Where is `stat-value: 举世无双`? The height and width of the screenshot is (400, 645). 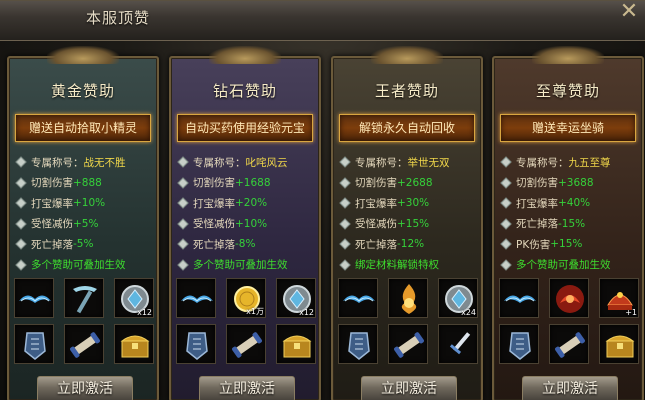
stat-value: 举世无双 is located at coordinates (428, 162).